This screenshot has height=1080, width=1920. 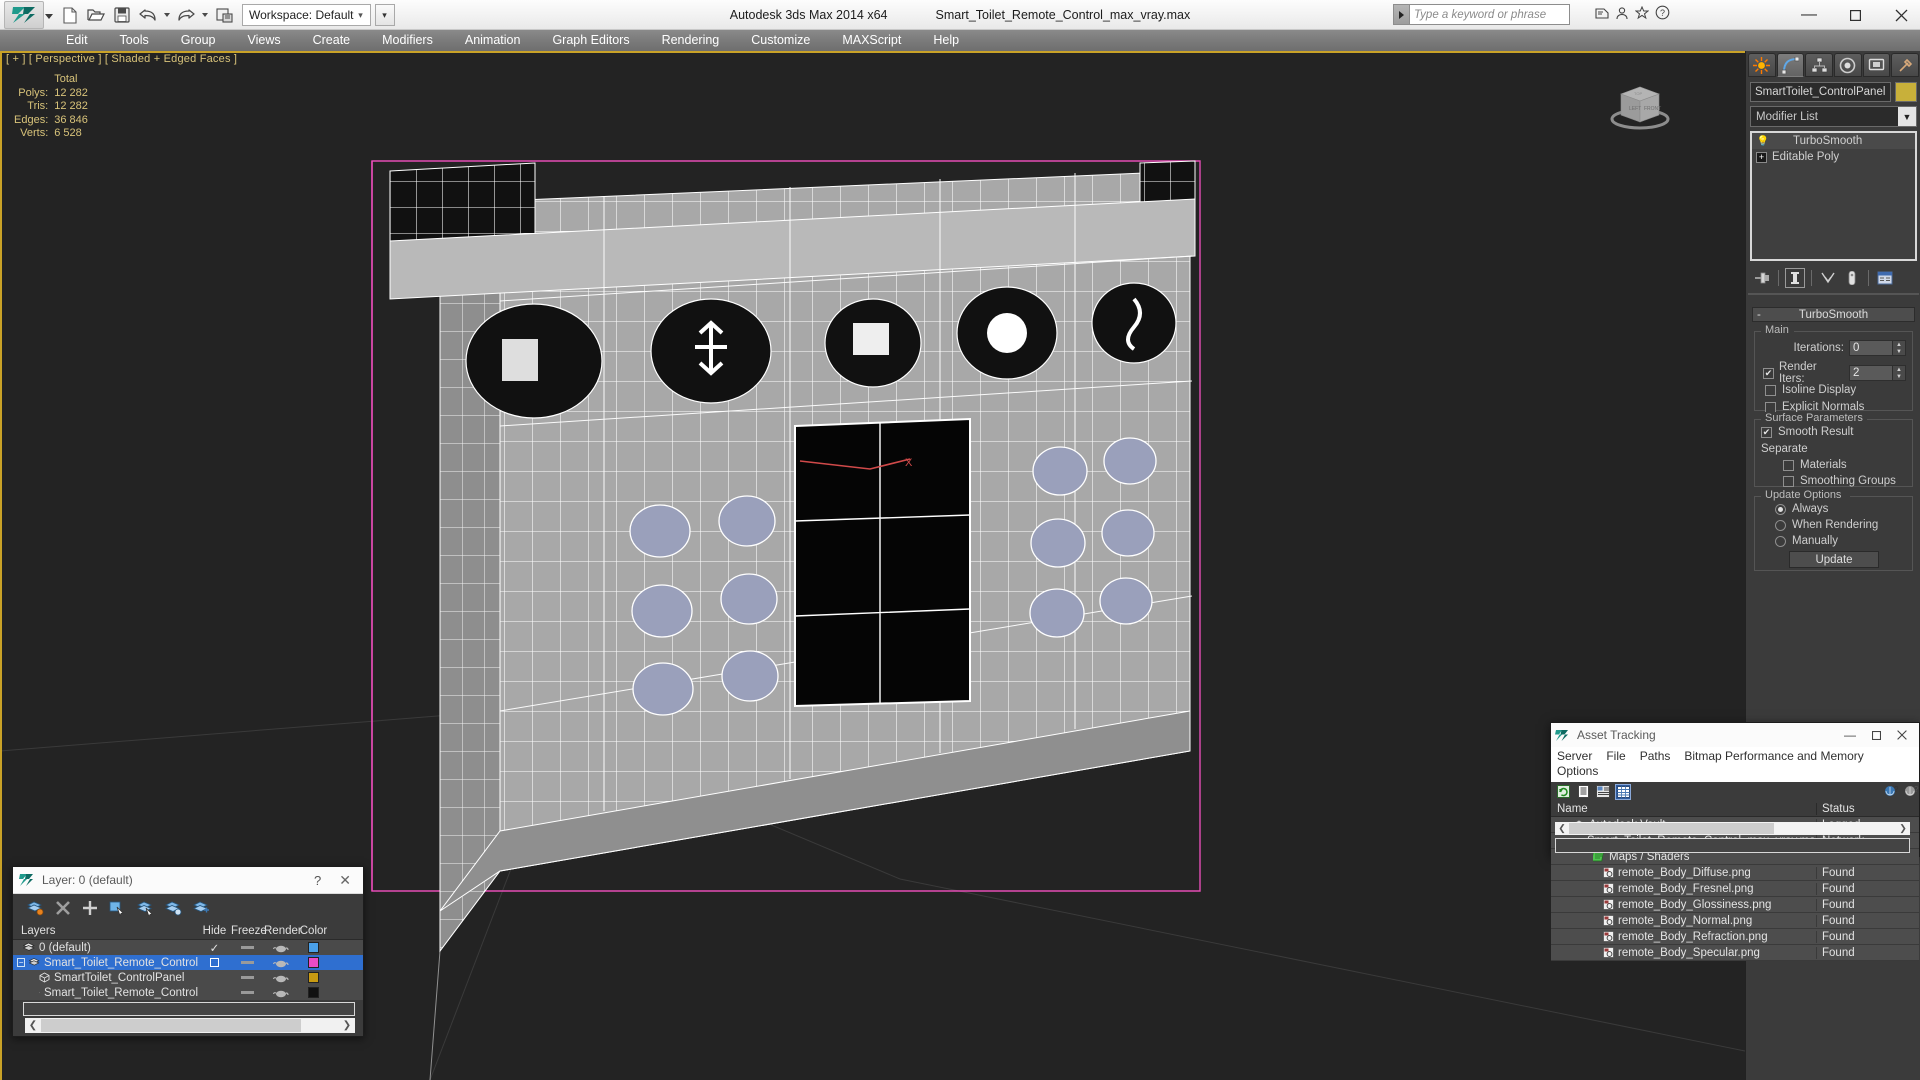 I want to click on table-row: Smart_Toilet_Remote_Control, so click(x=188, y=992).